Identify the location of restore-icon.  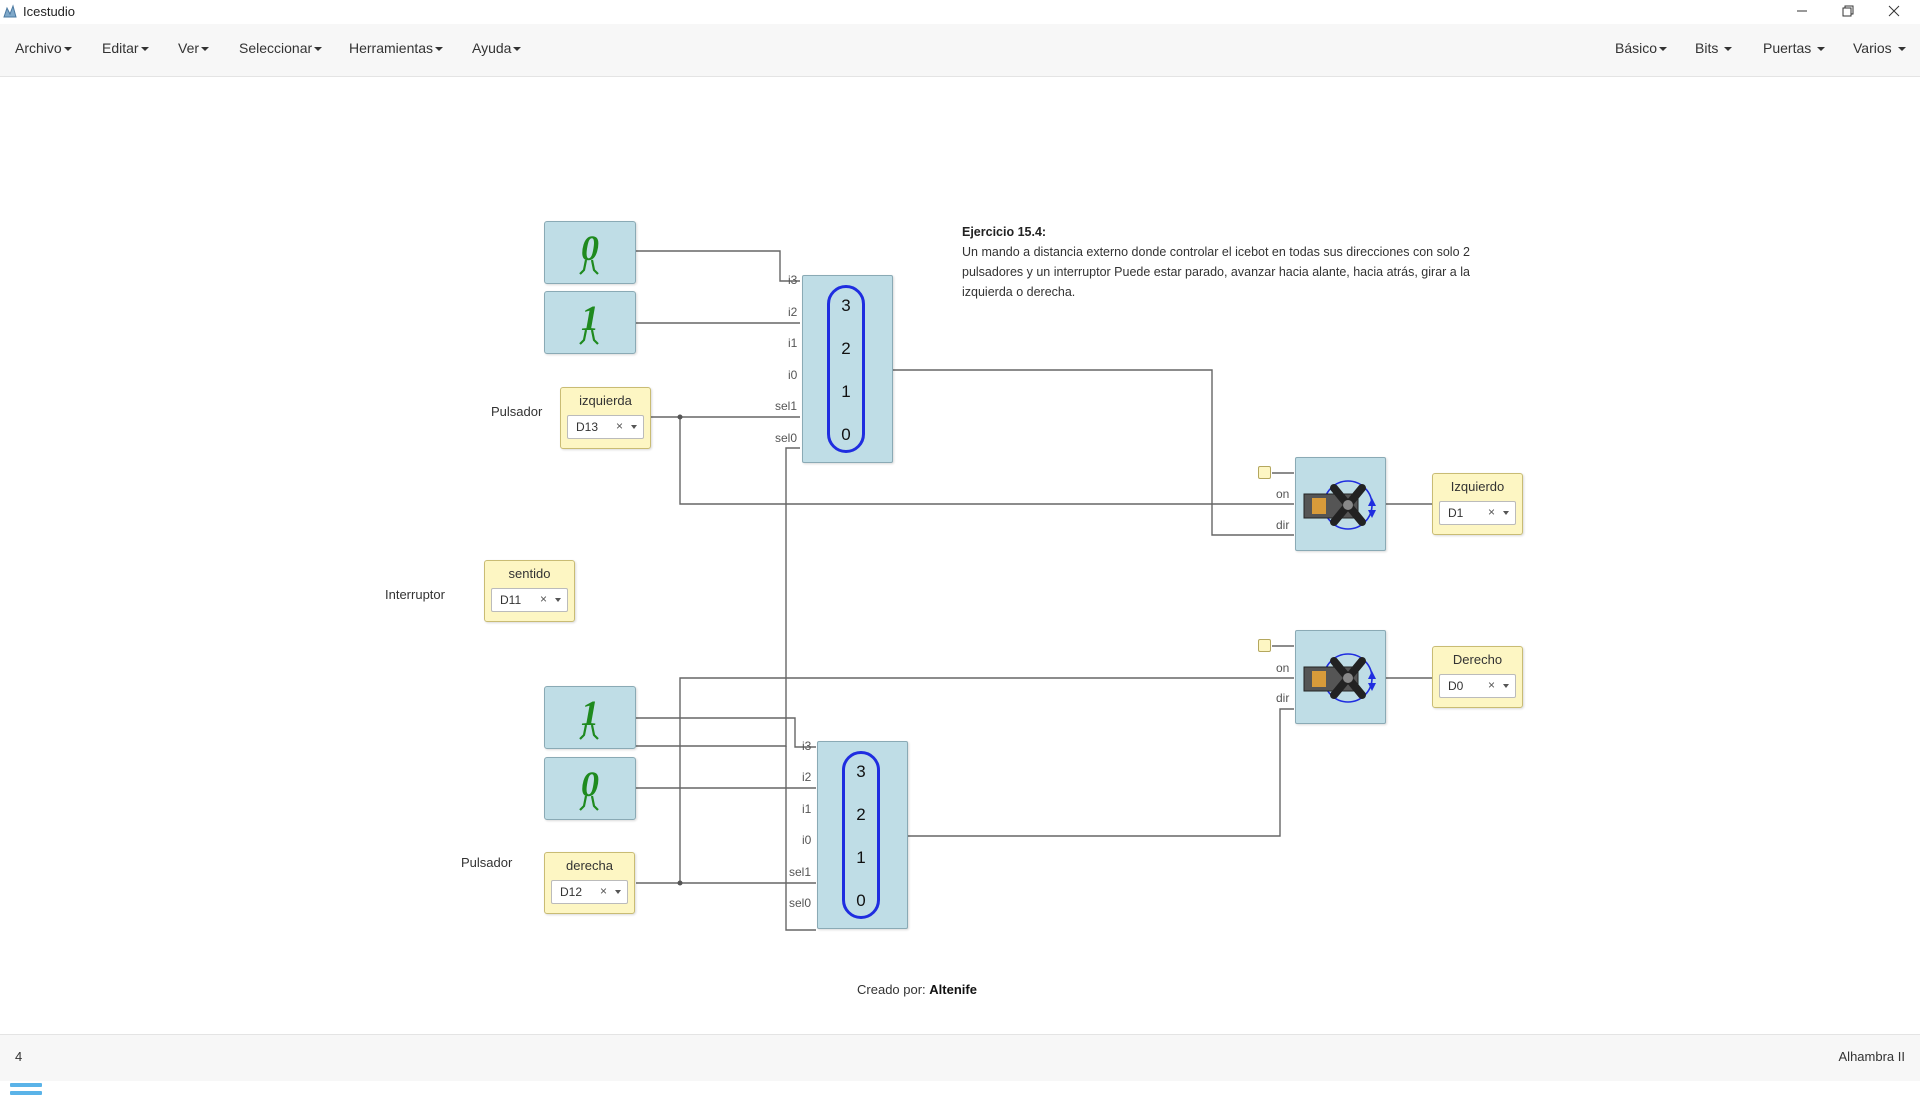
(1848, 11).